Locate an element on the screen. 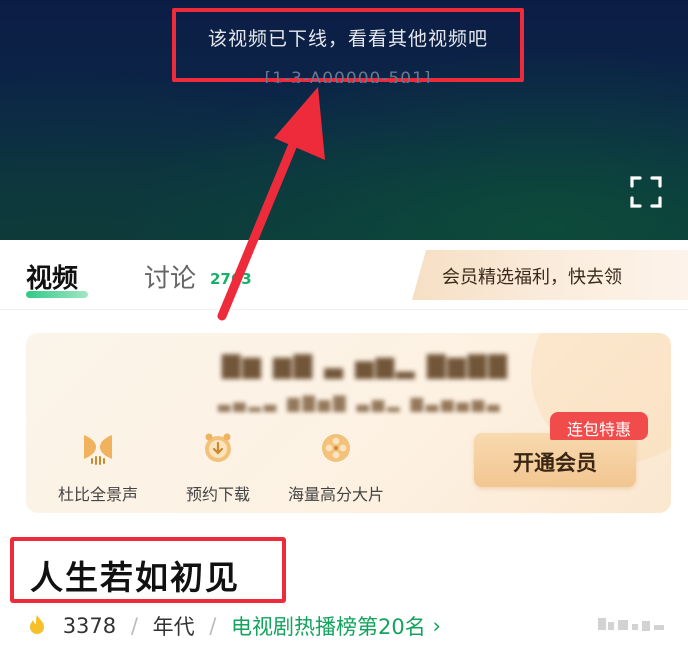 This screenshot has height=646, width=688. feature-label: 预约下载 is located at coordinates (218, 494).